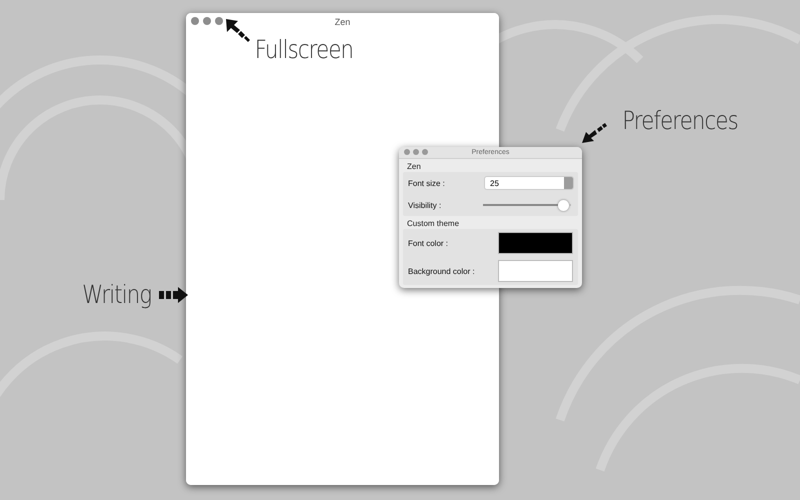 This screenshot has width=800, height=500. What do you see at coordinates (342, 21) in the screenshot?
I see `window-title: Zen` at bounding box center [342, 21].